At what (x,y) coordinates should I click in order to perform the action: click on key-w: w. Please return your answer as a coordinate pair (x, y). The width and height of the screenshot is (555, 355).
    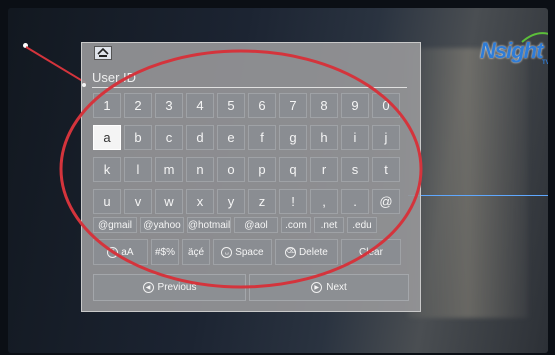
    Looking at the image, I should click on (169, 201).